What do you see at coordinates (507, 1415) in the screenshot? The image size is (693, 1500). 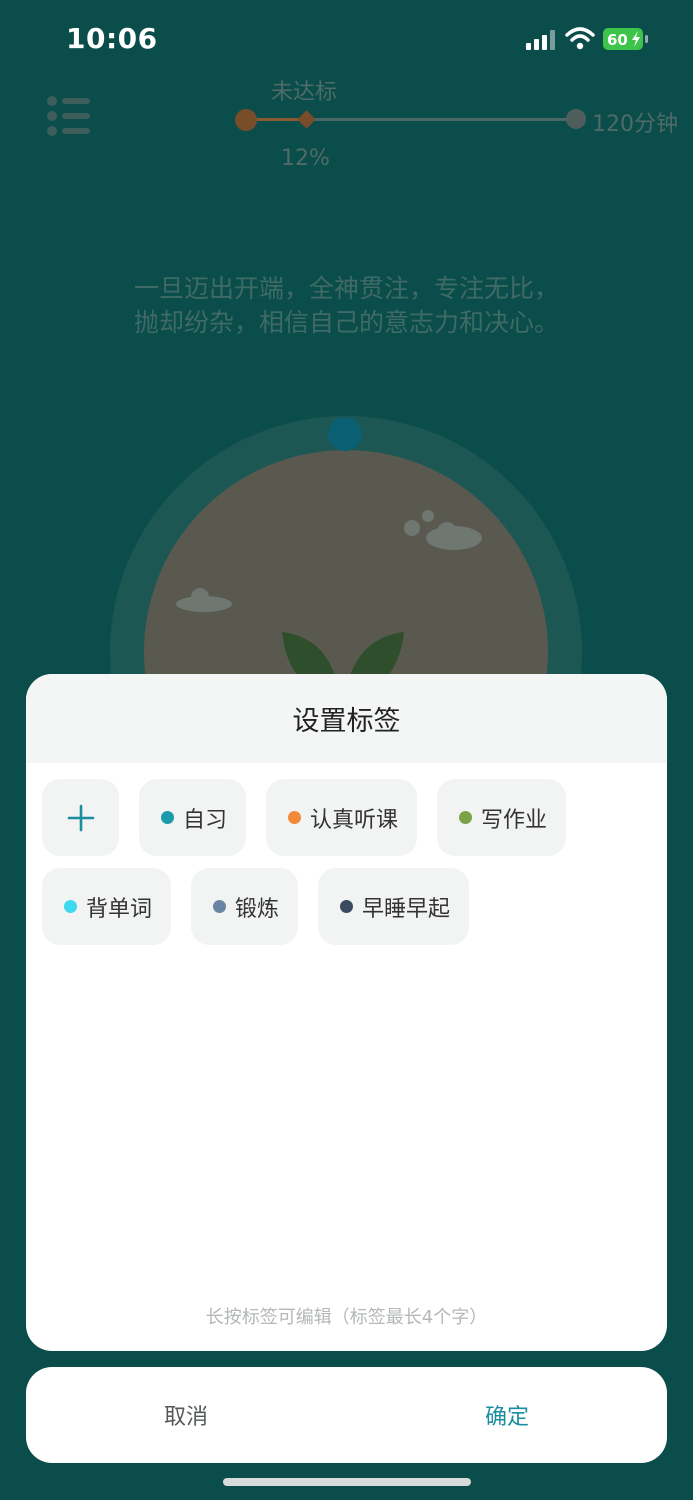 I see `confirm-button: 确定` at bounding box center [507, 1415].